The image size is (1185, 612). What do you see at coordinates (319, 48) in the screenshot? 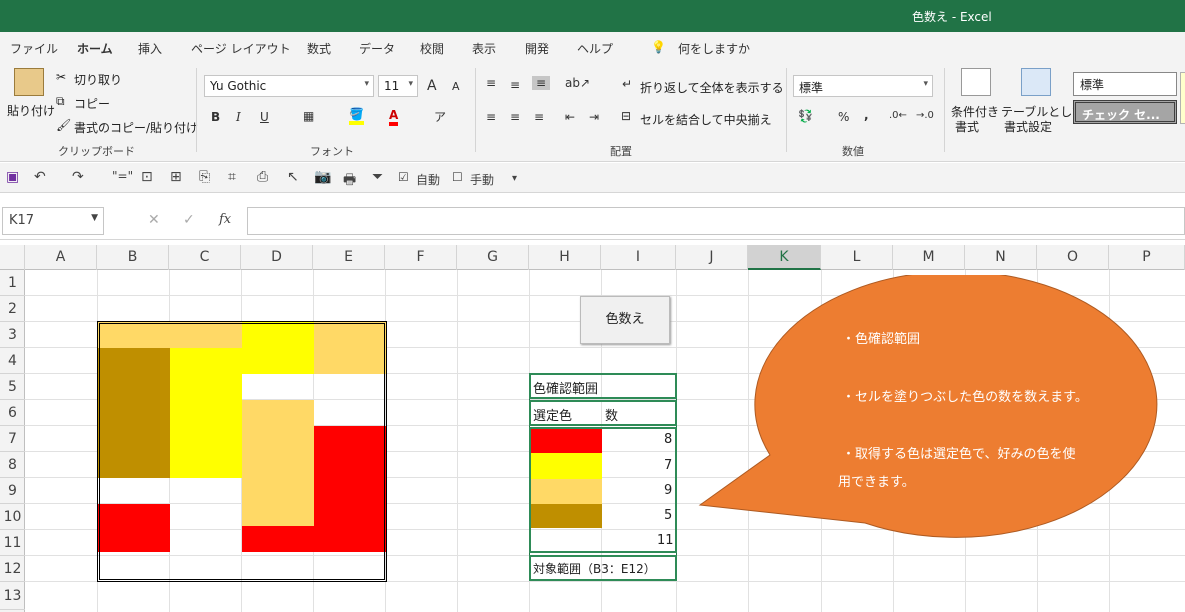
I see `menu-formulas: 数式` at bounding box center [319, 48].